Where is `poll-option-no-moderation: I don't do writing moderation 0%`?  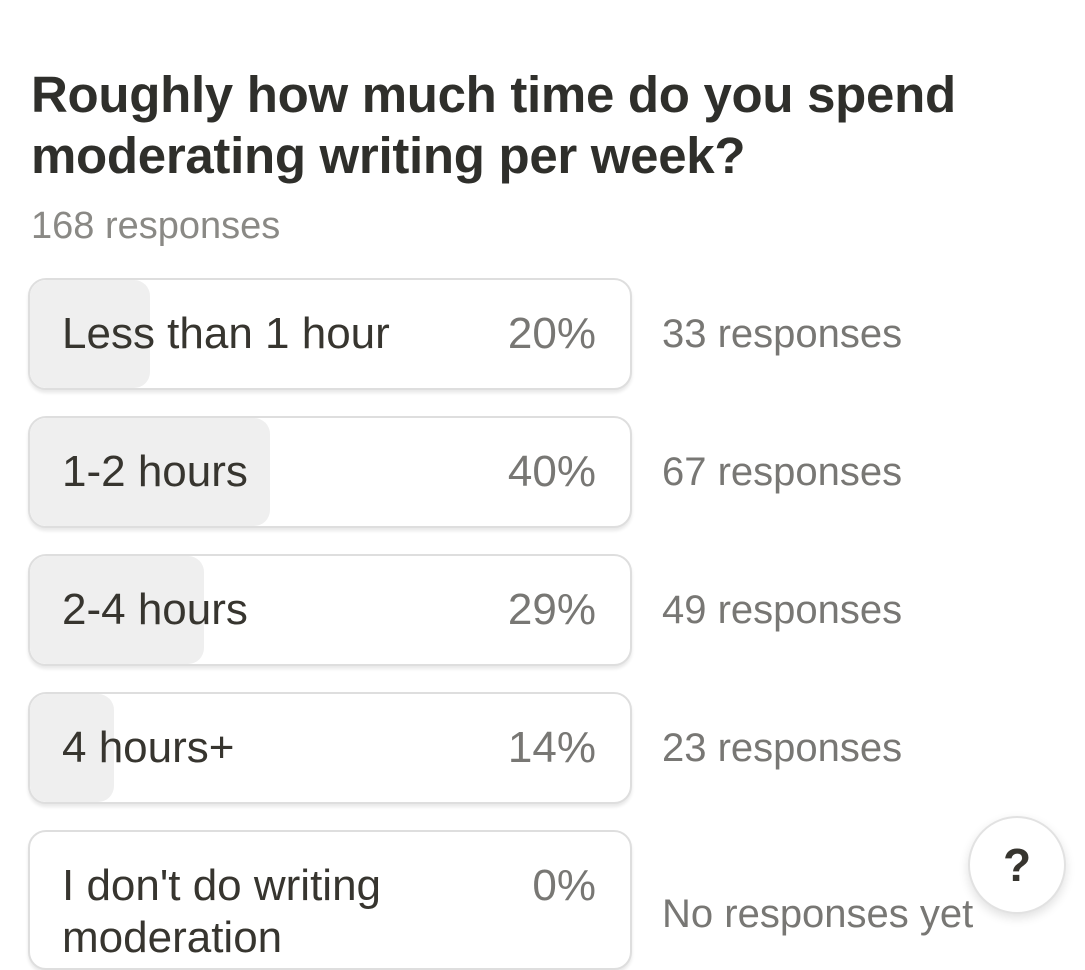
poll-option-no-moderation: I don't do writing moderation 0% is located at coordinates (330, 900).